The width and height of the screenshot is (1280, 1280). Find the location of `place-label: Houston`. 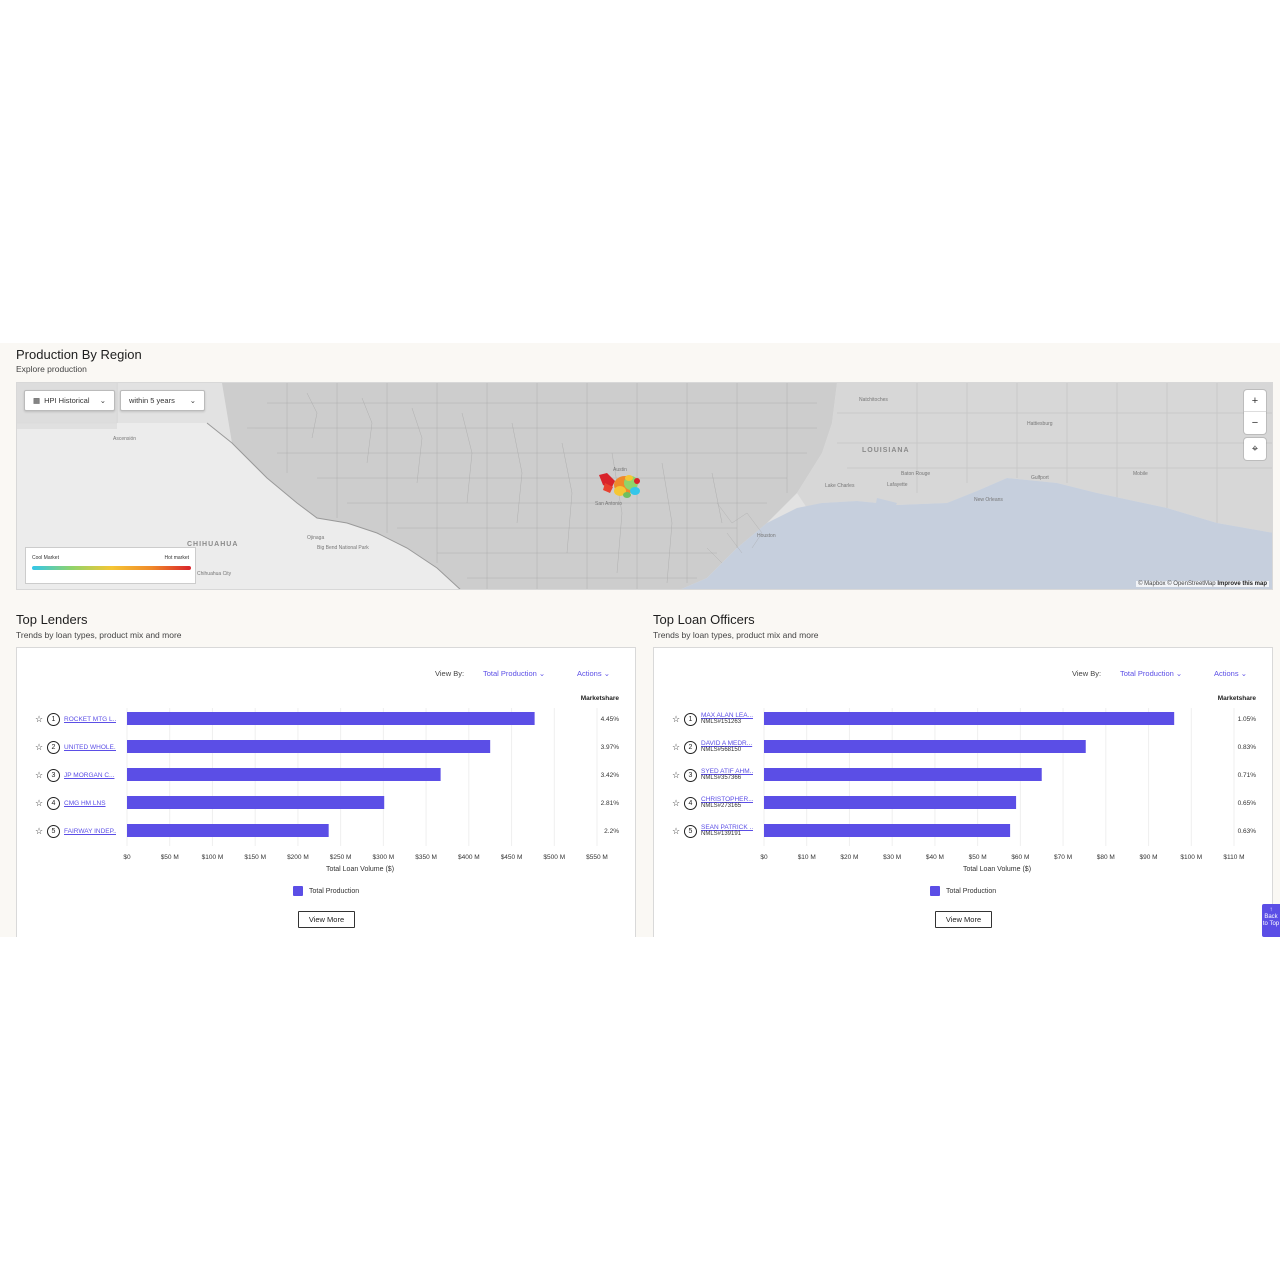

place-label: Houston is located at coordinates (766, 536).